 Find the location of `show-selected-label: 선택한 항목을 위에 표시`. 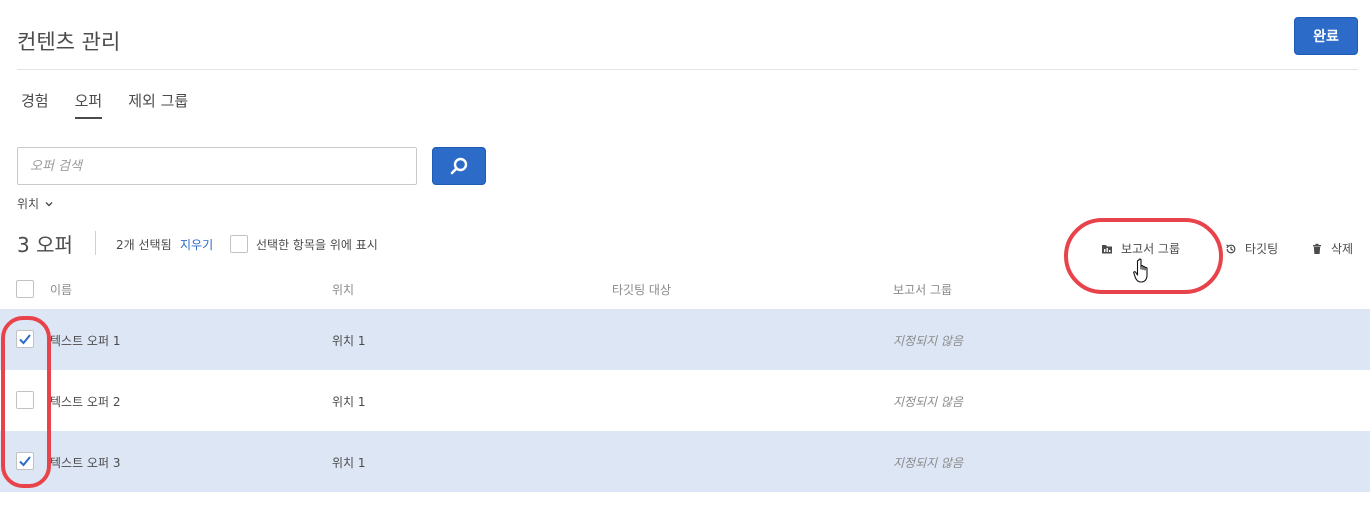

show-selected-label: 선택한 항목을 위에 표시 is located at coordinates (317, 245).